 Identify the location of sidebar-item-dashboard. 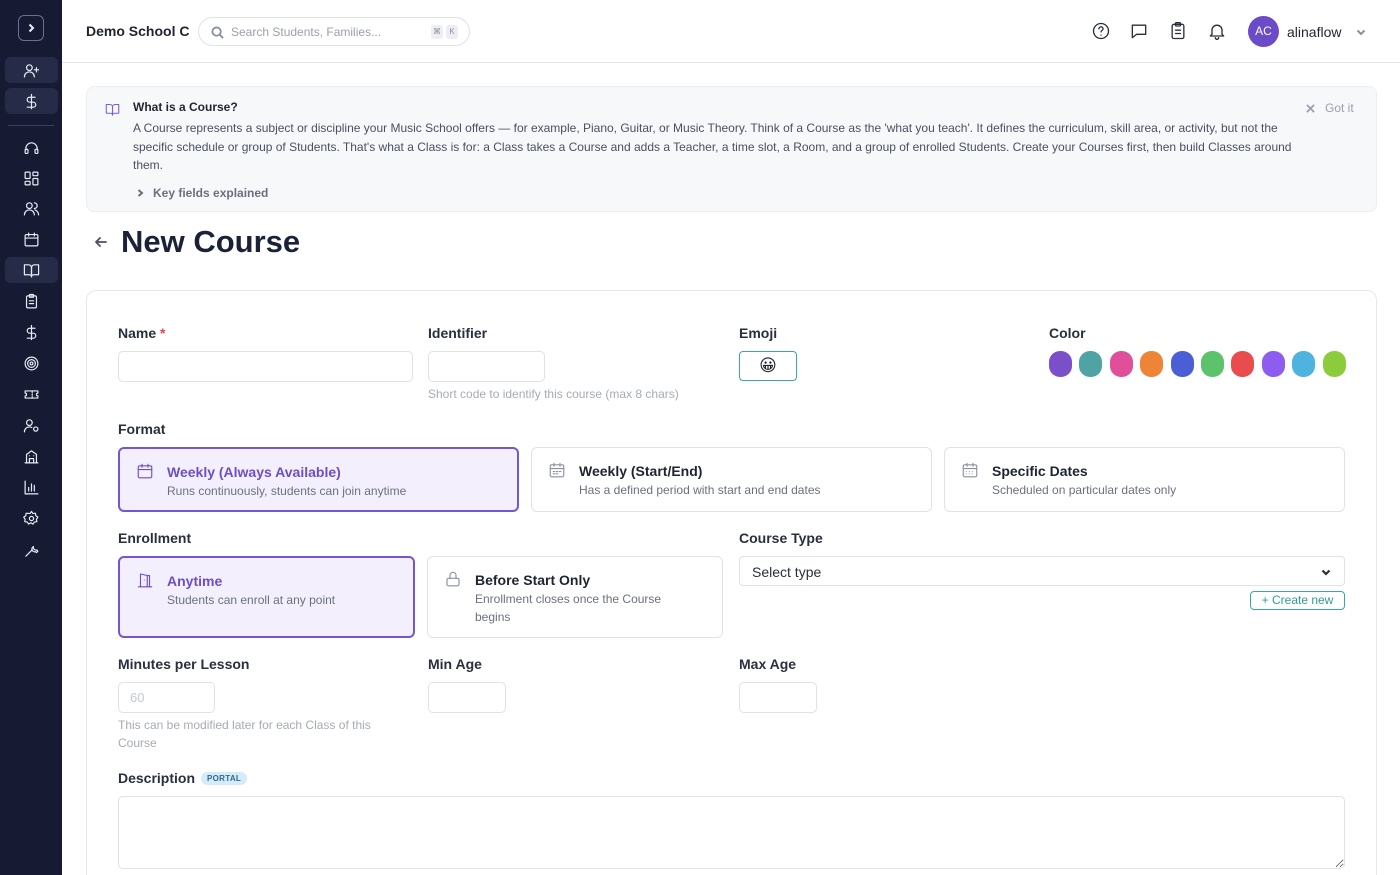
(31, 178).